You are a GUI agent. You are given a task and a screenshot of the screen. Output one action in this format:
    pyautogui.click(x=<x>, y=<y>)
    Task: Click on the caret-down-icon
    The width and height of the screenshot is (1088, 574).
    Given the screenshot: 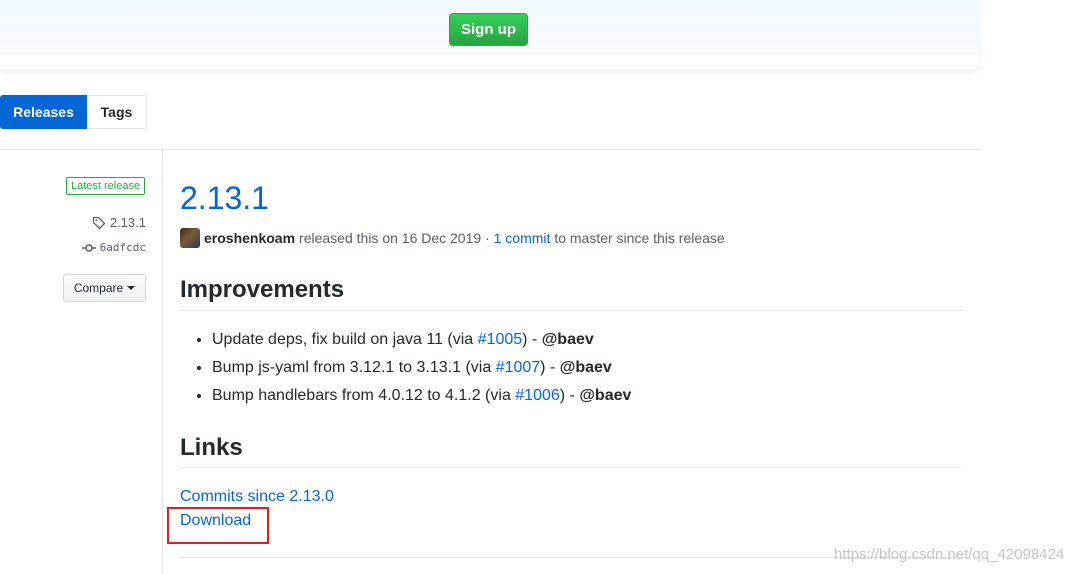 What is the action you would take?
    pyautogui.click(x=131, y=288)
    